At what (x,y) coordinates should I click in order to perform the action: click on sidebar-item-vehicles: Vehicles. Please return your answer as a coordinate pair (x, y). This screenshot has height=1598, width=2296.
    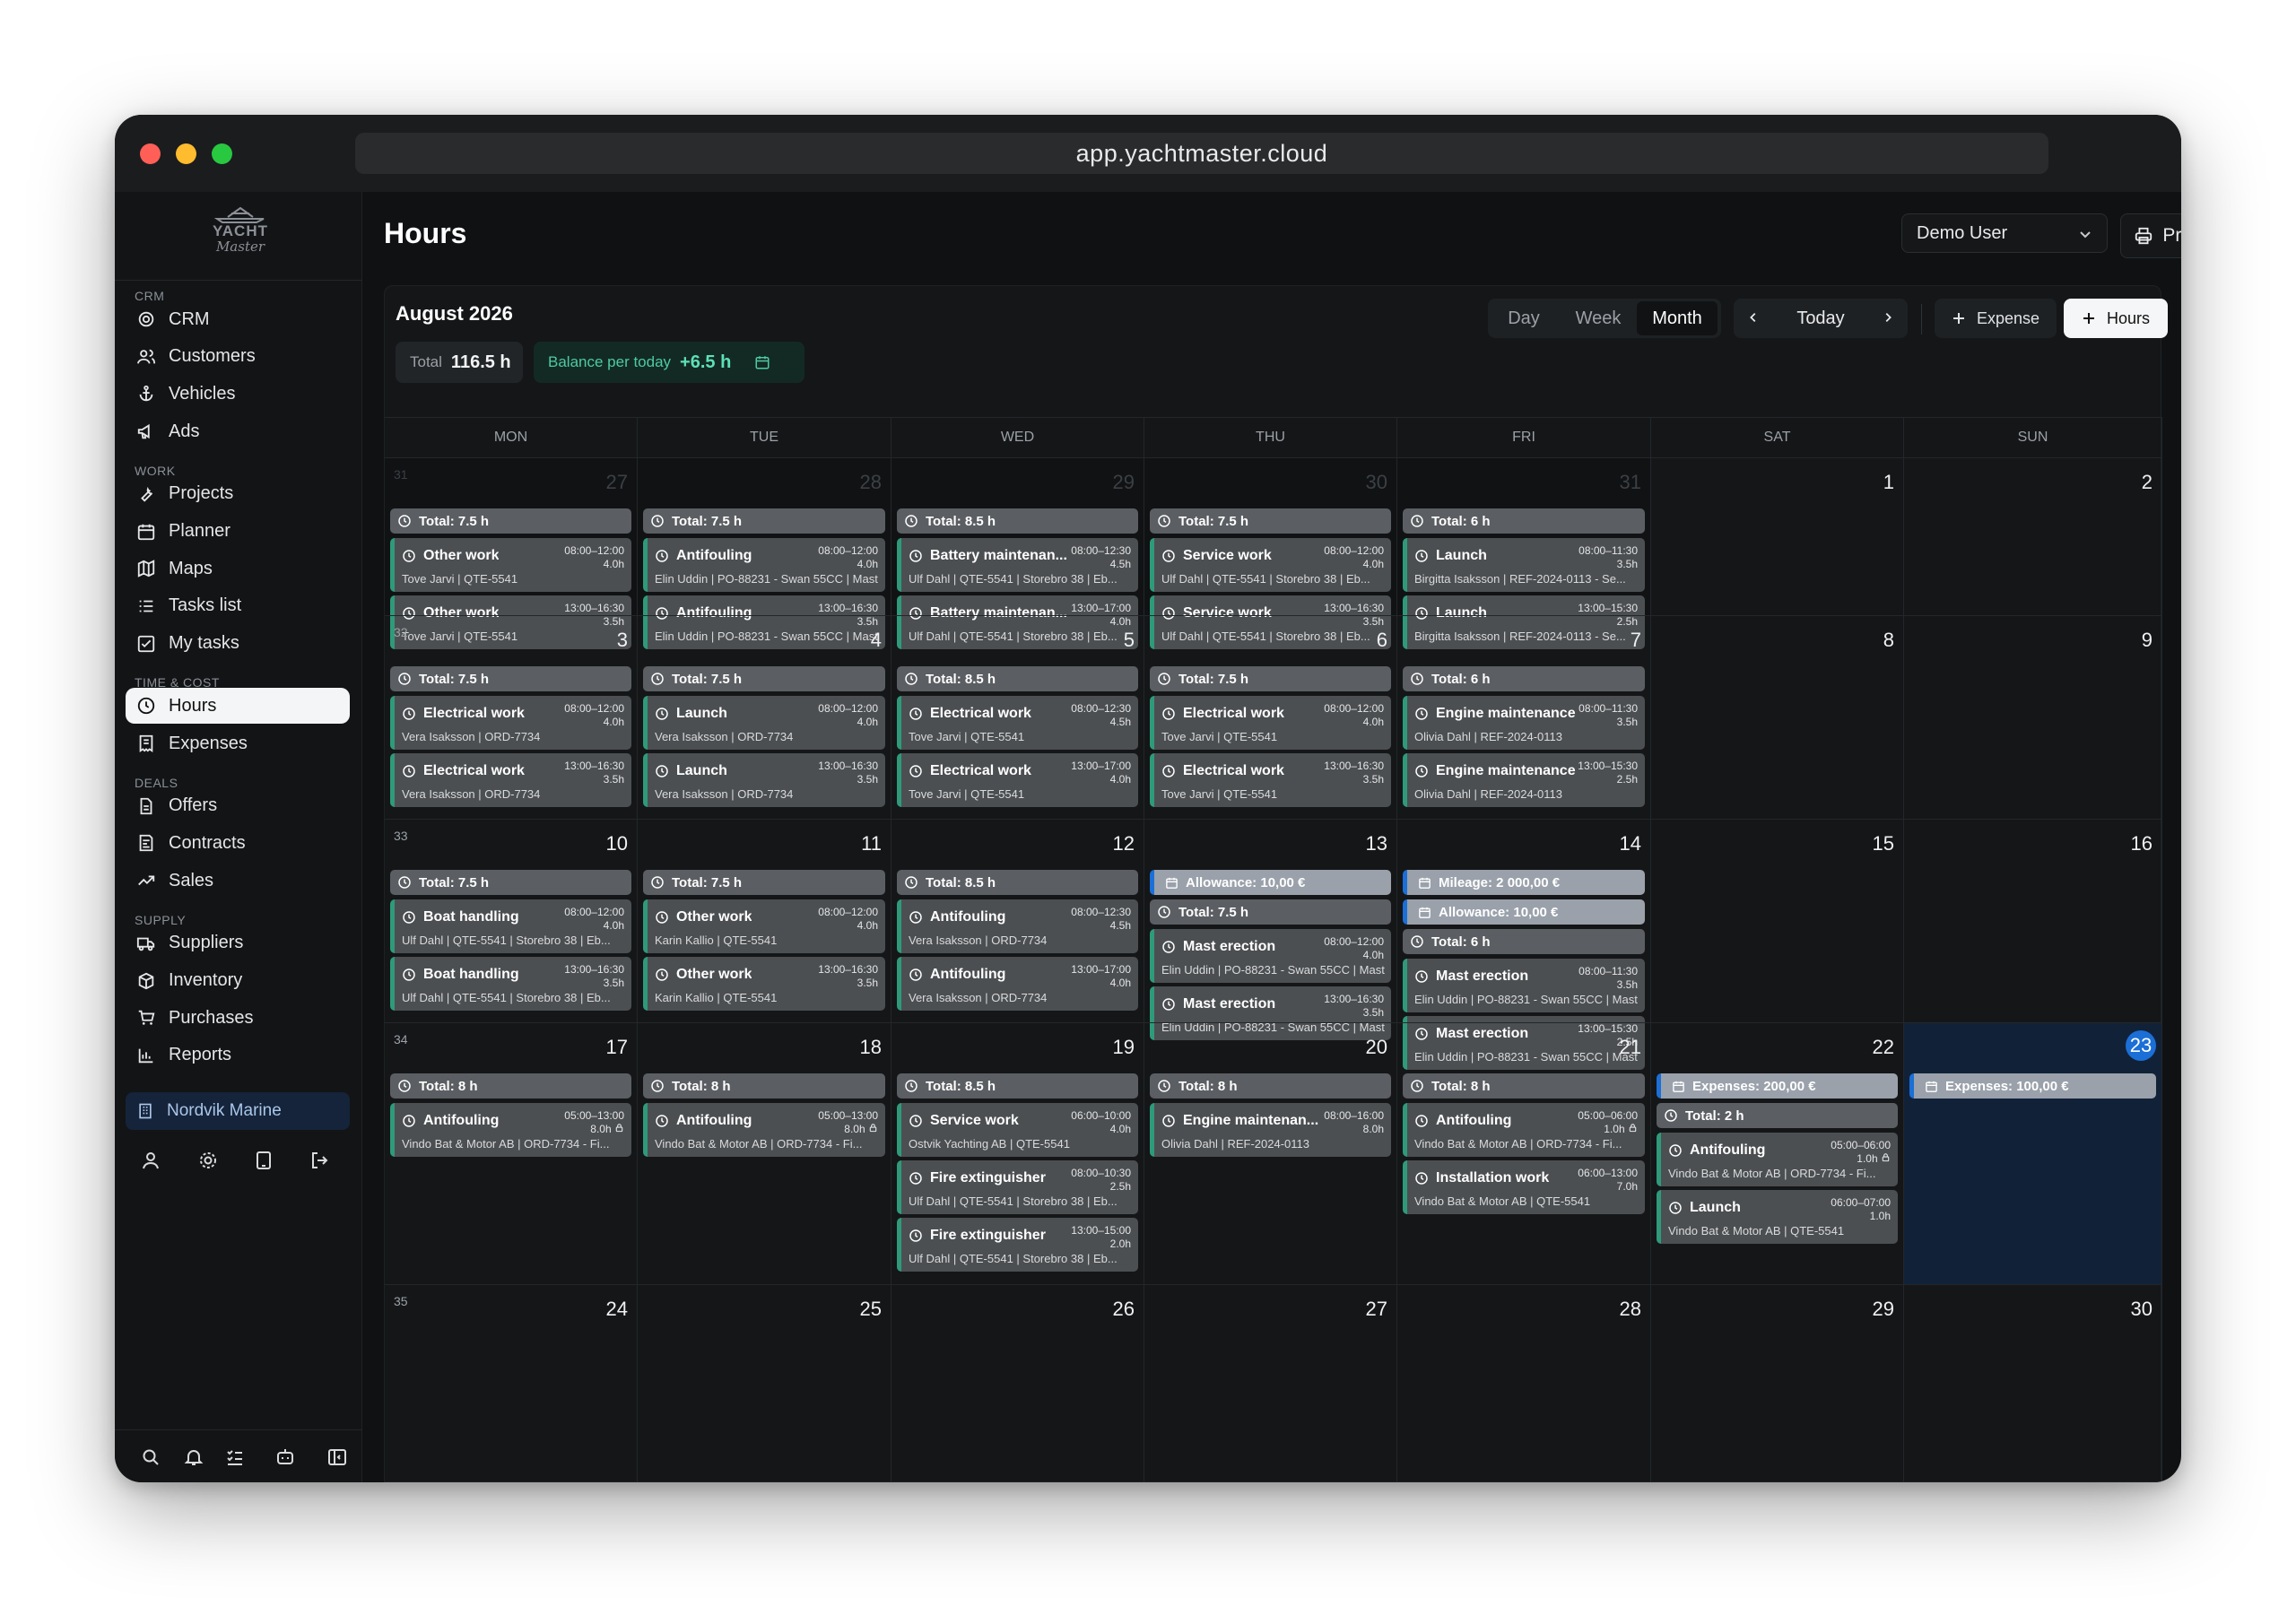
    Looking at the image, I should click on (238, 394).